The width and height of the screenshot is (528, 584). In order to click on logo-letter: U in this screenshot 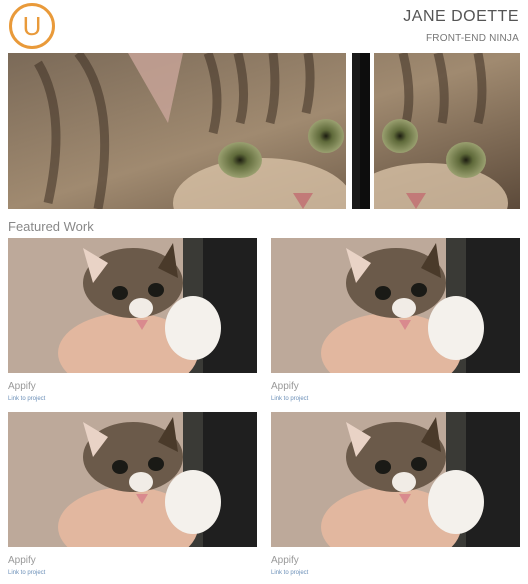, I will do `click(32, 26)`.